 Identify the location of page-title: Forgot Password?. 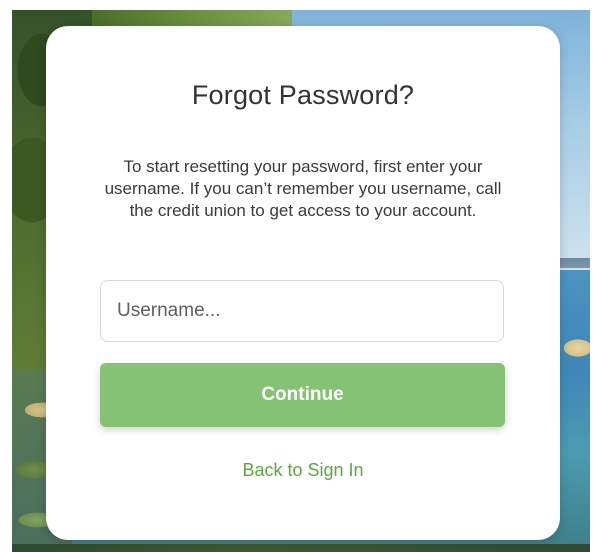
(303, 95).